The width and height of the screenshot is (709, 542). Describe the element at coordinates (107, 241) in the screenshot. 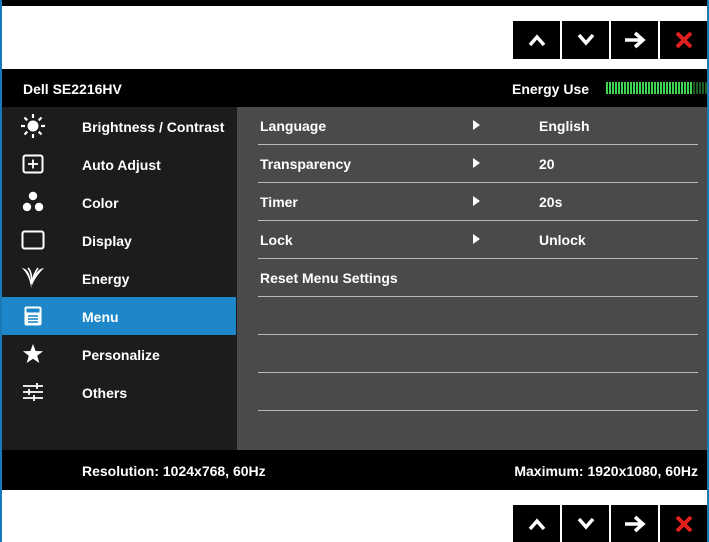

I see `sidebar-item-label: Display` at that location.